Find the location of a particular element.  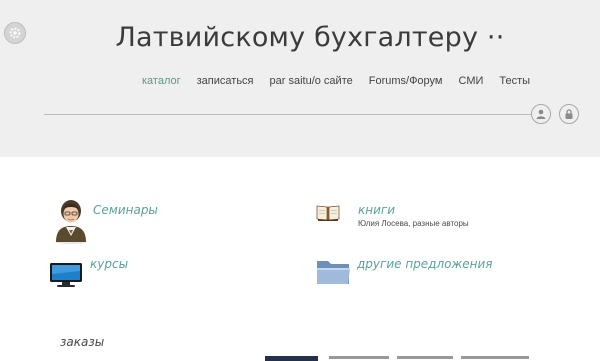

seminars-link: Семинары is located at coordinates (125, 210).